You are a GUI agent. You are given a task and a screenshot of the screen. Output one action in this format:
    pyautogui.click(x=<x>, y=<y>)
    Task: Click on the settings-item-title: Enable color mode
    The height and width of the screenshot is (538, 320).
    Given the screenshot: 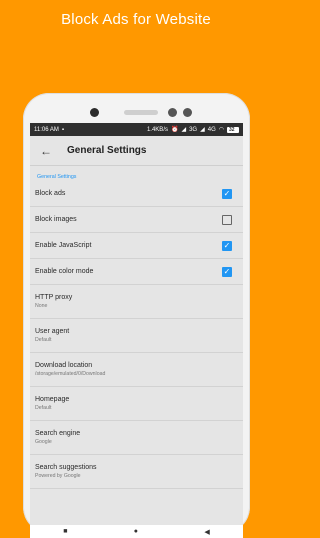 What is the action you would take?
    pyautogui.click(x=64, y=271)
    